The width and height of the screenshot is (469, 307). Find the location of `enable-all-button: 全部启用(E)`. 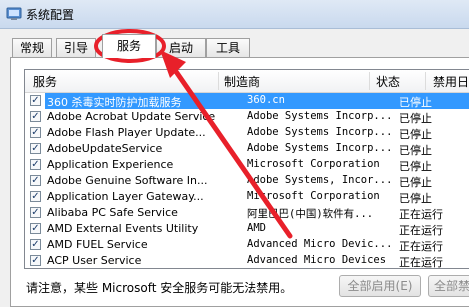

enable-all-button: 全部启用(E) is located at coordinates (380, 286).